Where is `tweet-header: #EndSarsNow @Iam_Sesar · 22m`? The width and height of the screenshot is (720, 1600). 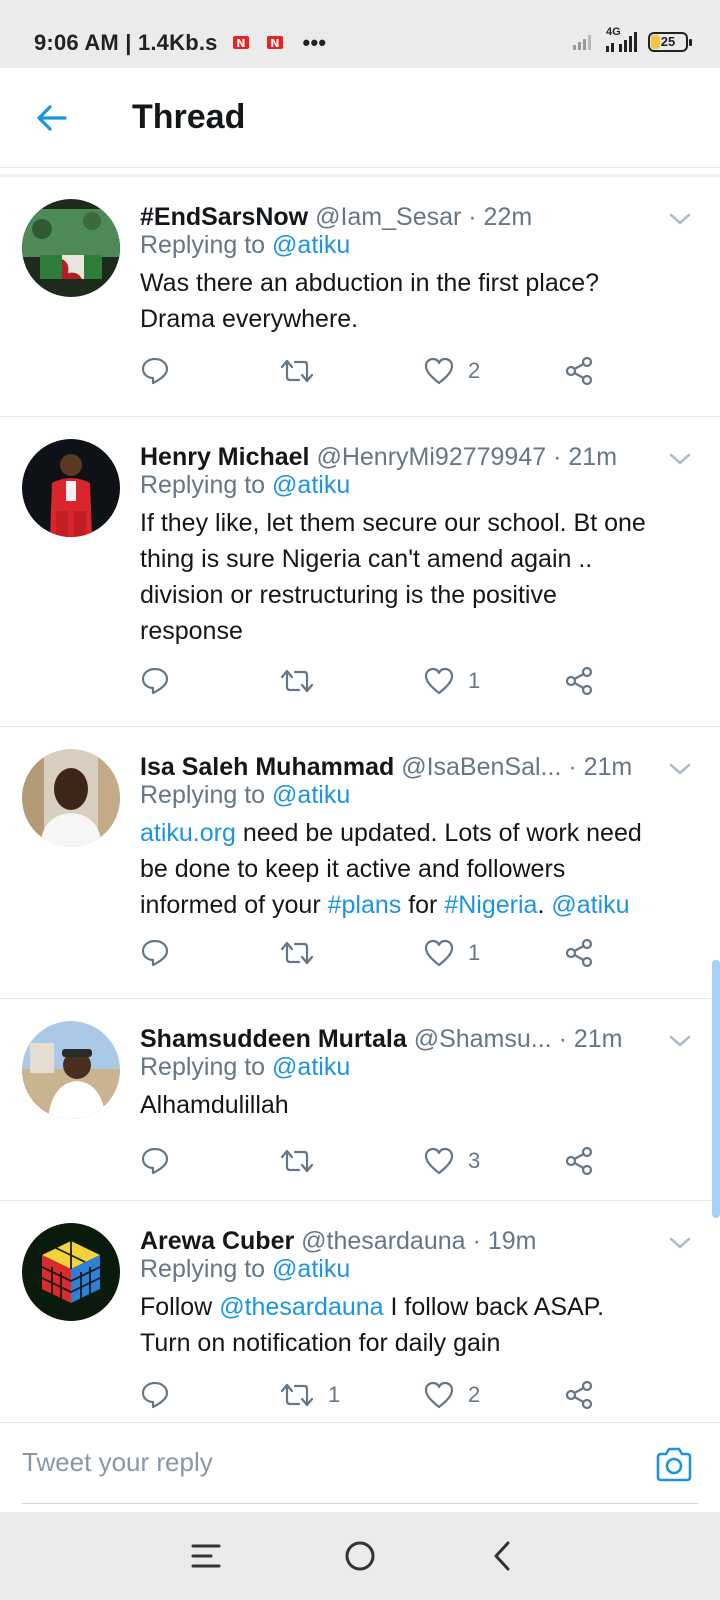 tweet-header: #EndSarsNow @Iam_Sesar · 22m is located at coordinates (395, 217).